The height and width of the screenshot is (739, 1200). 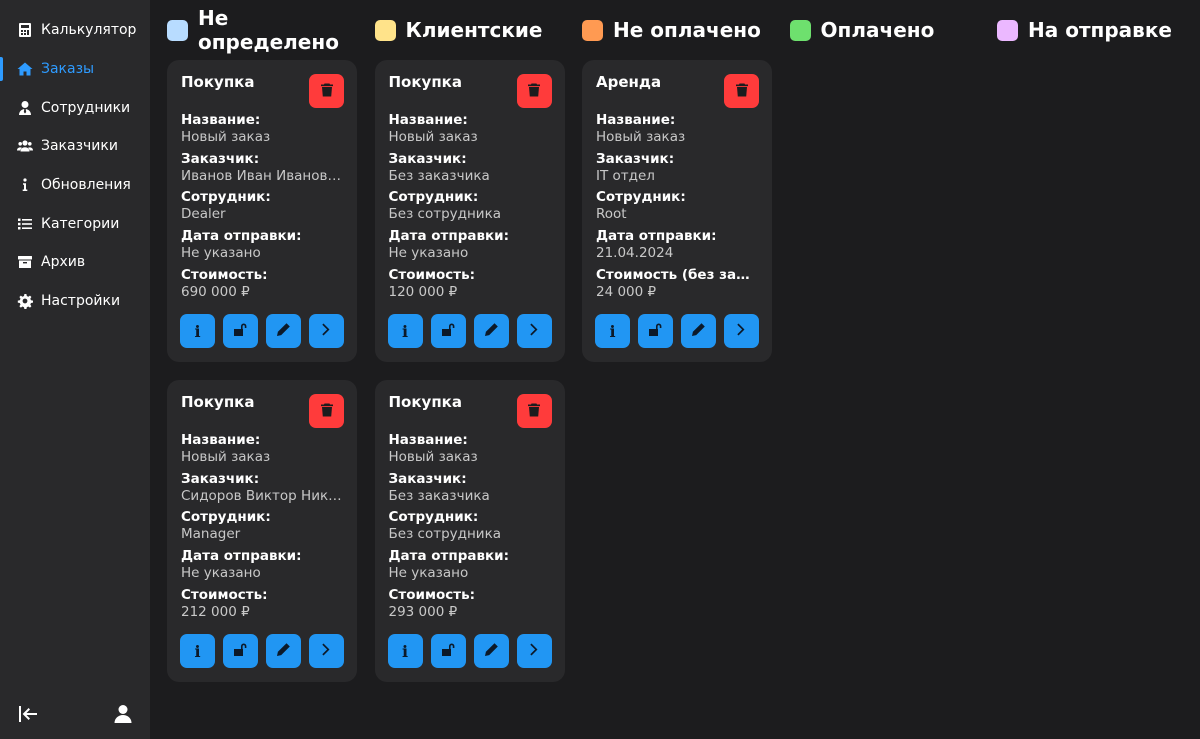 What do you see at coordinates (211, 534) in the screenshot?
I see `field-value: Manager` at bounding box center [211, 534].